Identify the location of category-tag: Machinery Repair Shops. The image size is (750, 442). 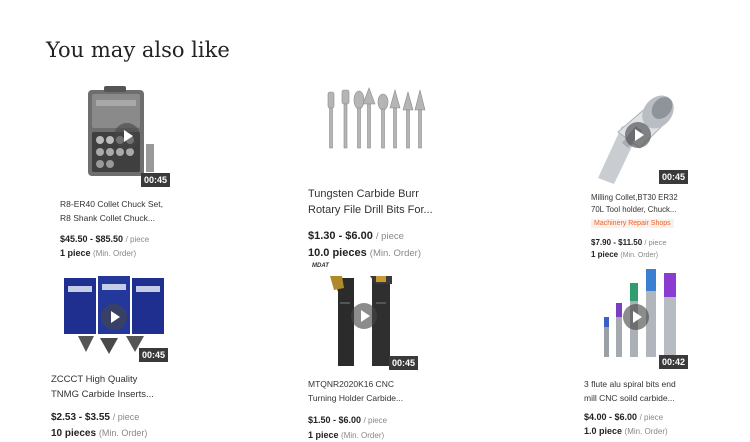
(632, 223).